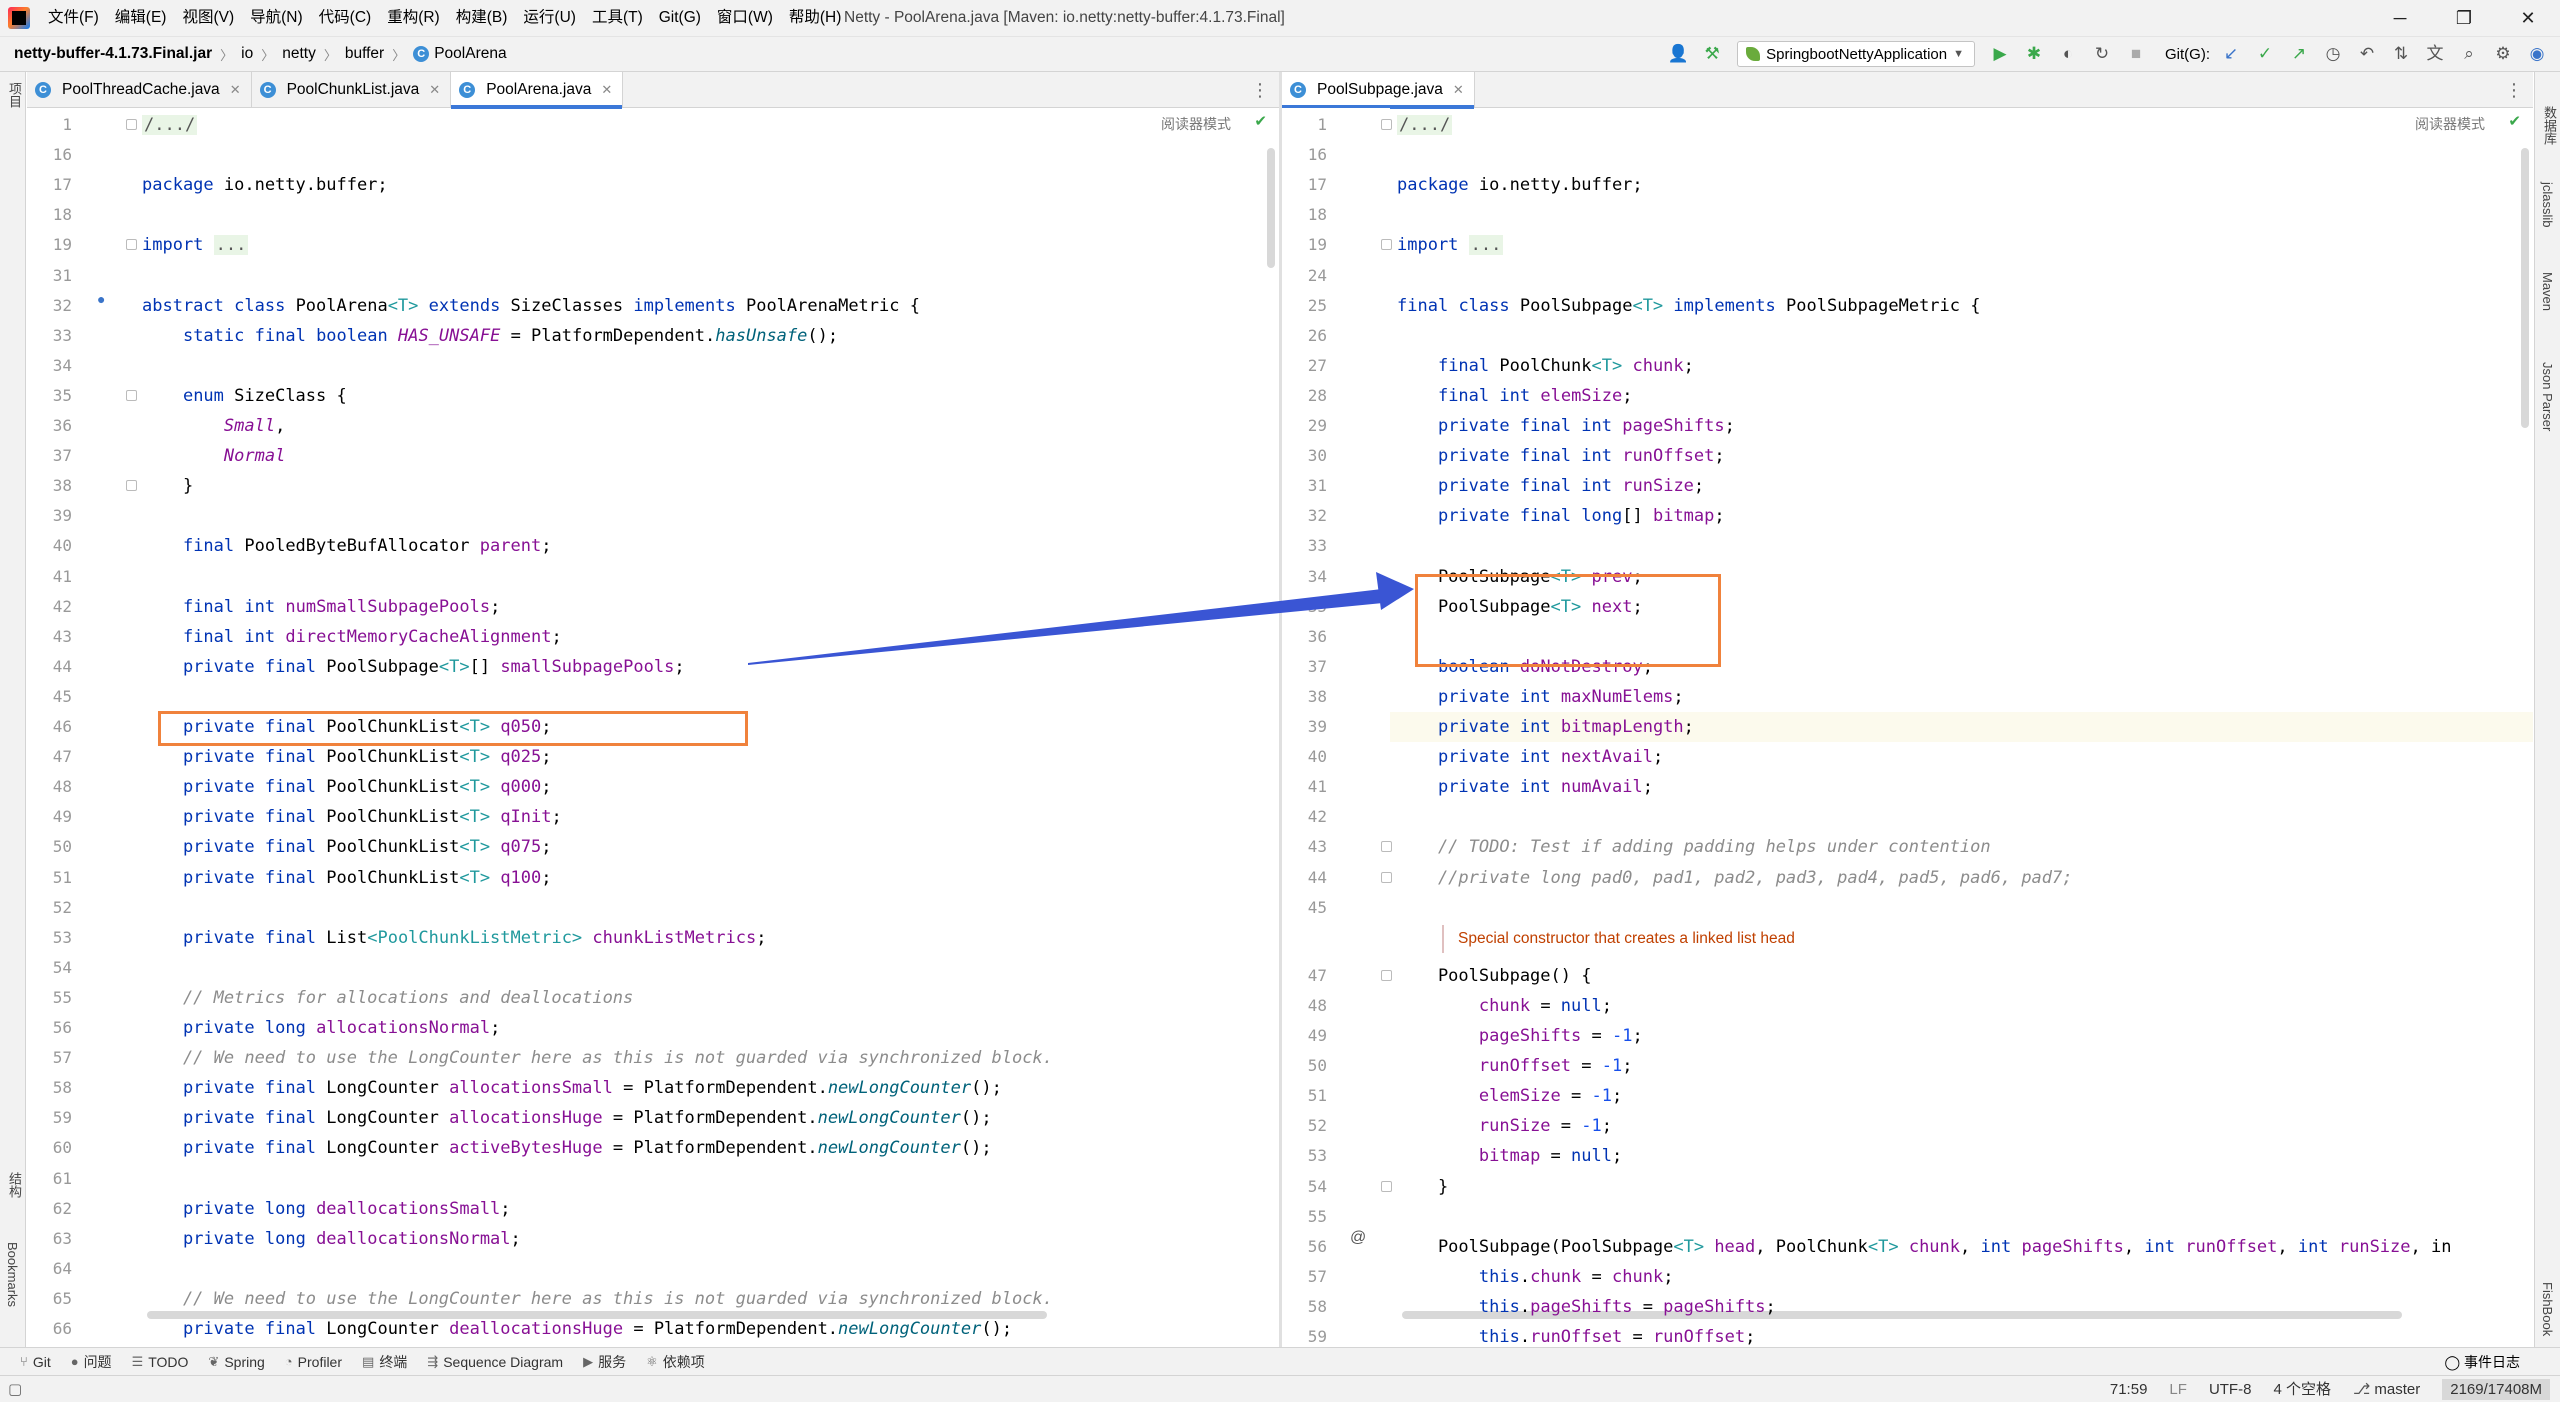 Image resolution: width=2560 pixels, height=1402 pixels. I want to click on menu-item: 帮助(H), so click(815, 18).